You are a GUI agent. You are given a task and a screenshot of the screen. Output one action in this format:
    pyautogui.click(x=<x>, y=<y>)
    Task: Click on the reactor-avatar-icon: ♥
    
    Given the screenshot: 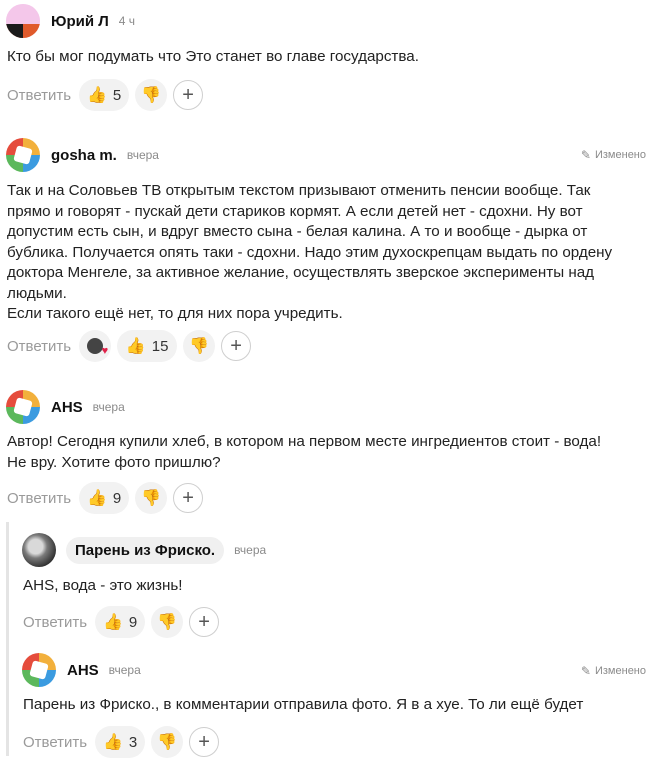 What is the action you would take?
    pyautogui.click(x=97, y=347)
    